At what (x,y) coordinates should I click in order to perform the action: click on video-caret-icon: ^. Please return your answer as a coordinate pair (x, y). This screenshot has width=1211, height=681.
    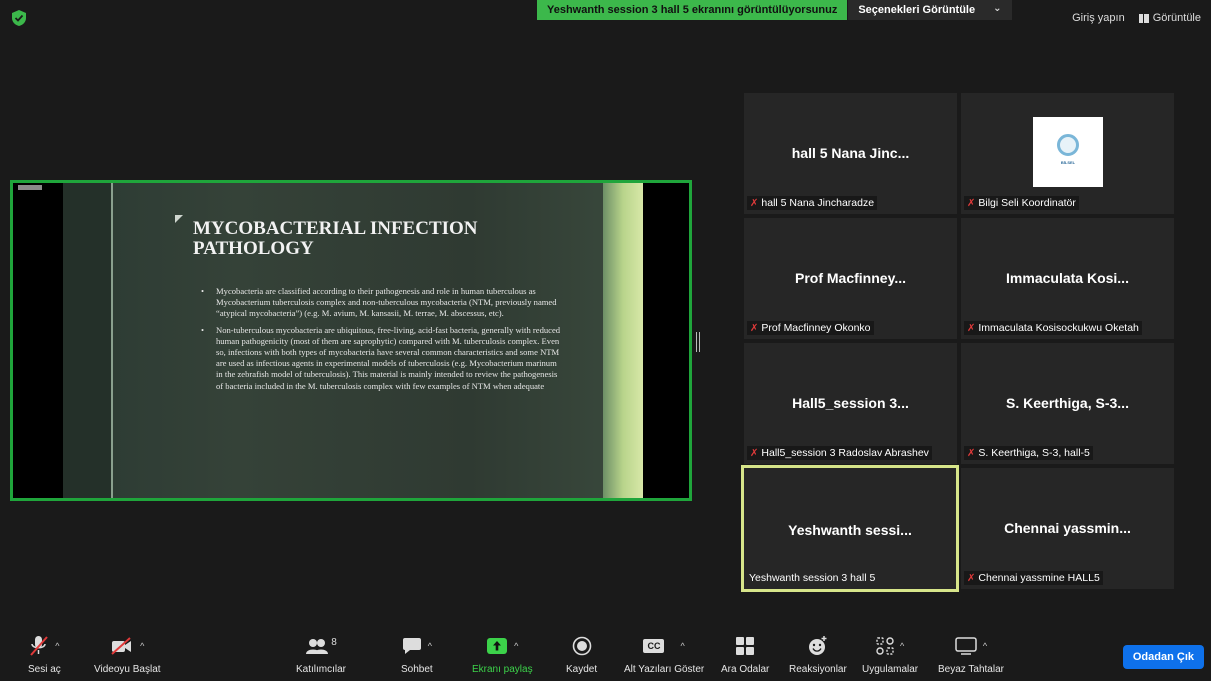
    Looking at the image, I should click on (142, 646).